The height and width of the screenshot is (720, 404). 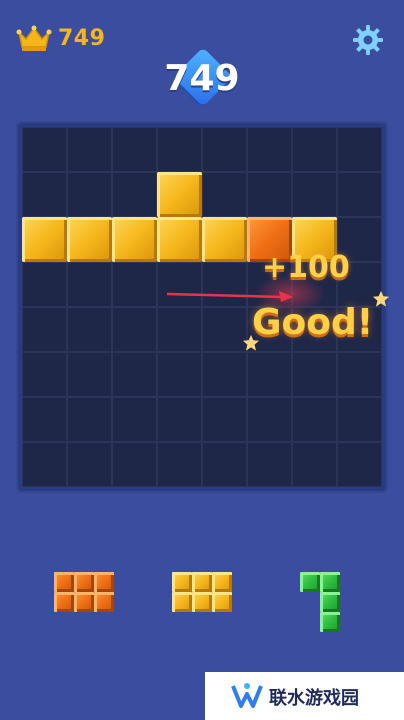 What do you see at coordinates (313, 322) in the screenshot?
I see `praise-popup: Good!` at bounding box center [313, 322].